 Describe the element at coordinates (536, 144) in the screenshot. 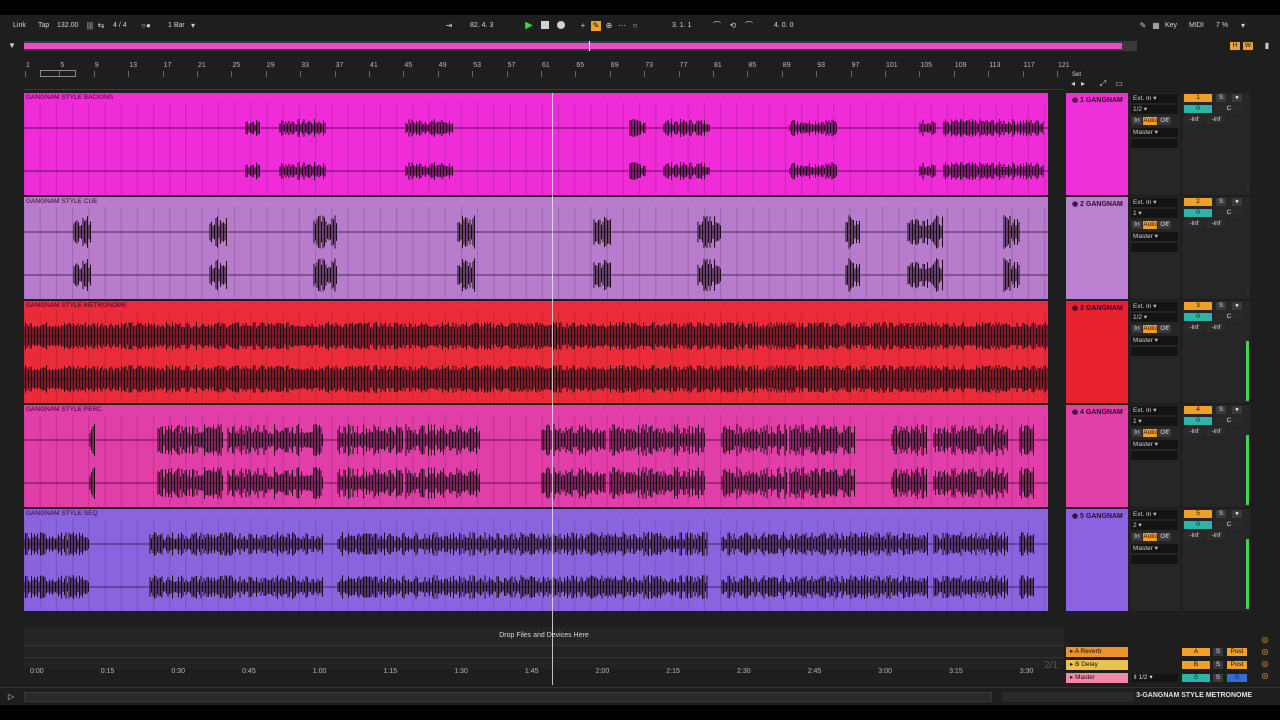

I see `arrangement-clip: GANGNAM STYLE BACKING` at that location.